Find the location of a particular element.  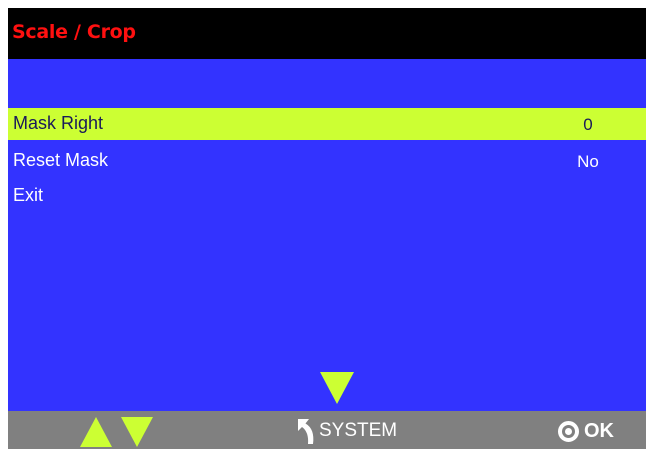

footer-bar: SYSTEM OK is located at coordinates (327, 430).